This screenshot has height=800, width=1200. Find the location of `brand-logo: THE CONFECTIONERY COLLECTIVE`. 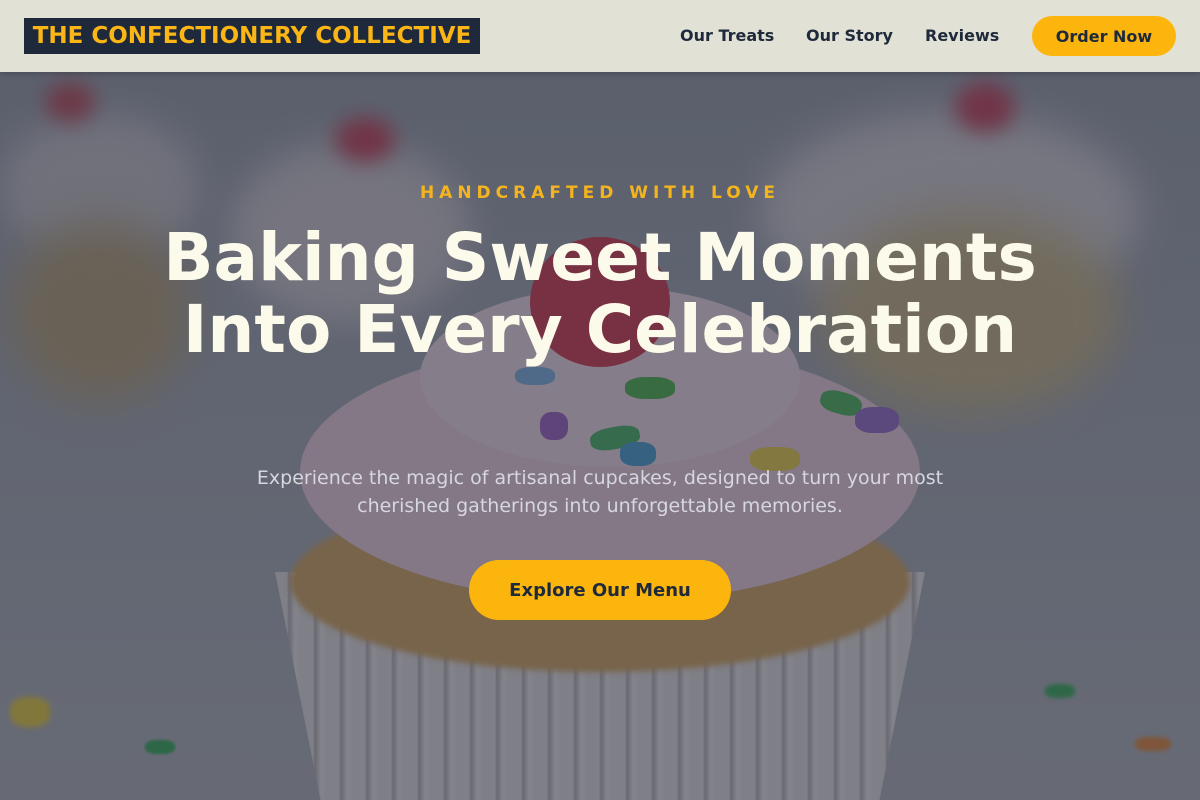

brand-logo: THE CONFECTIONERY COLLECTIVE is located at coordinates (252, 36).